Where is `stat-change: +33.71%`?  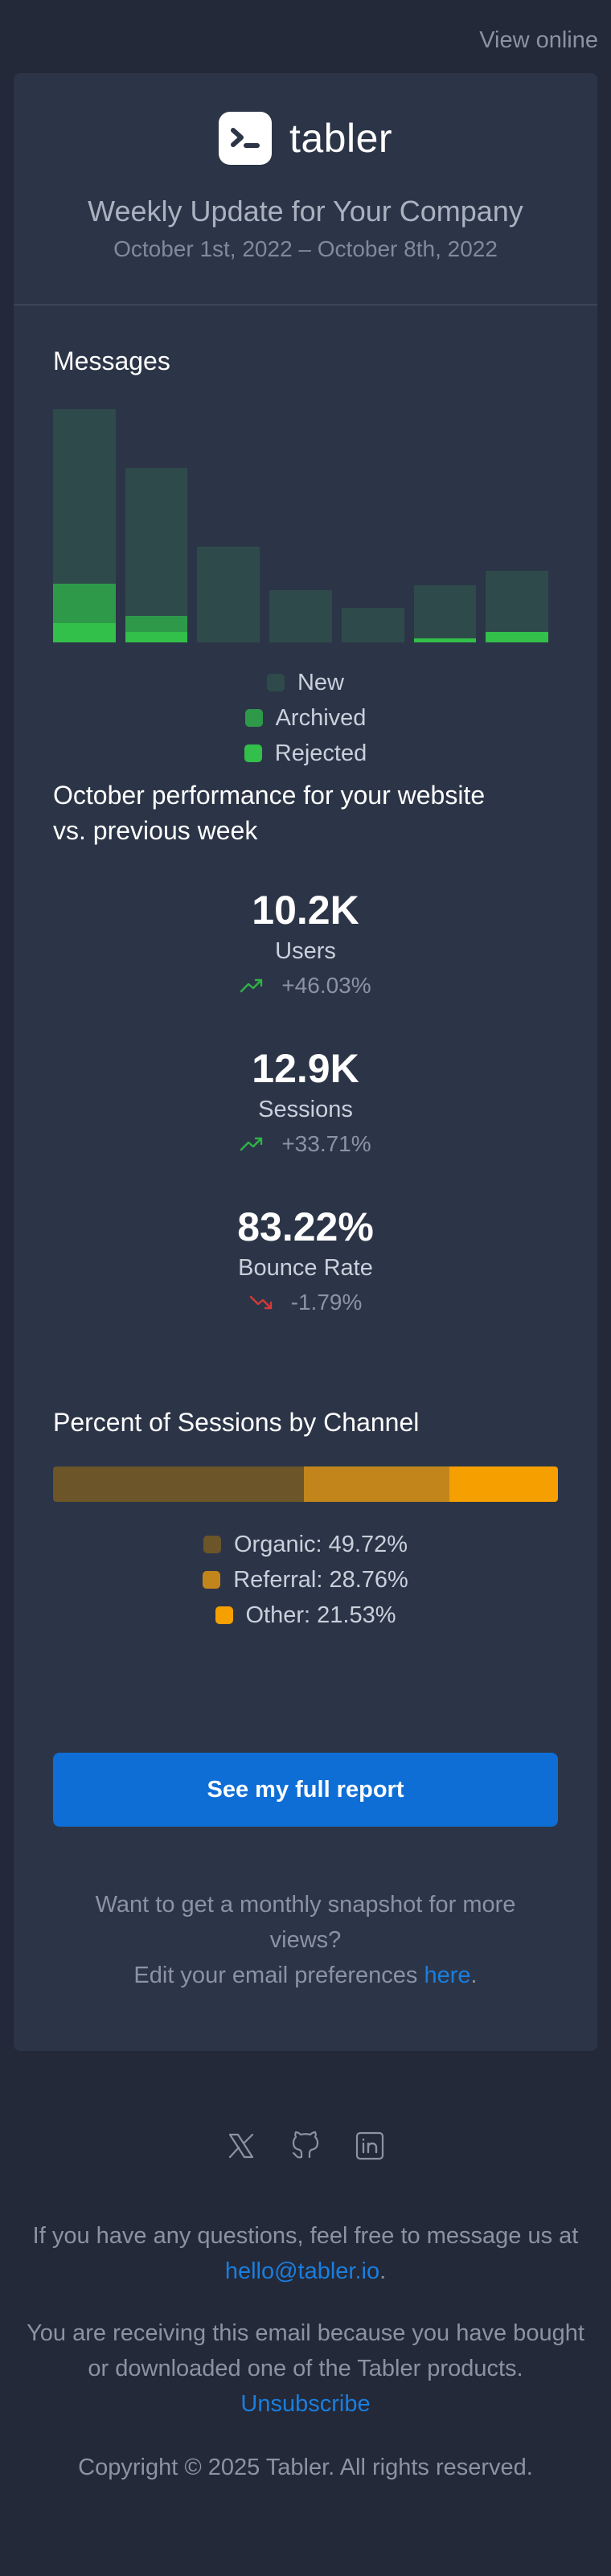
stat-change: +33.71% is located at coordinates (305, 1144).